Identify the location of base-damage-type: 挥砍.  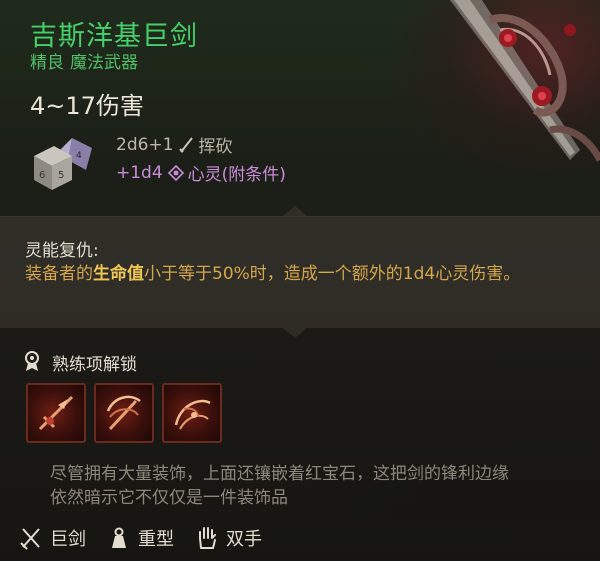
(215, 147).